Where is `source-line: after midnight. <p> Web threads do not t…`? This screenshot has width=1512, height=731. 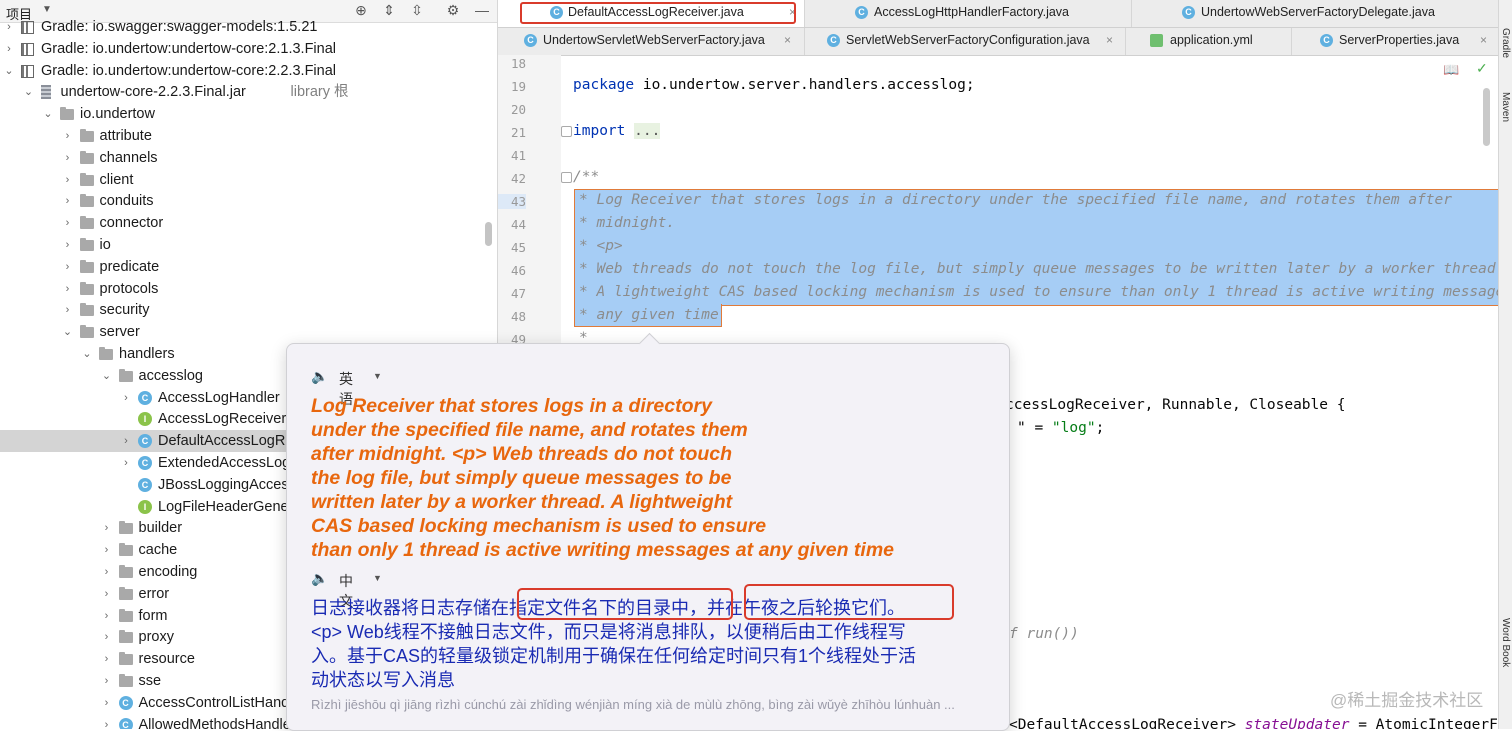 source-line: after midnight. <p> Web threads do not t… is located at coordinates (522, 454).